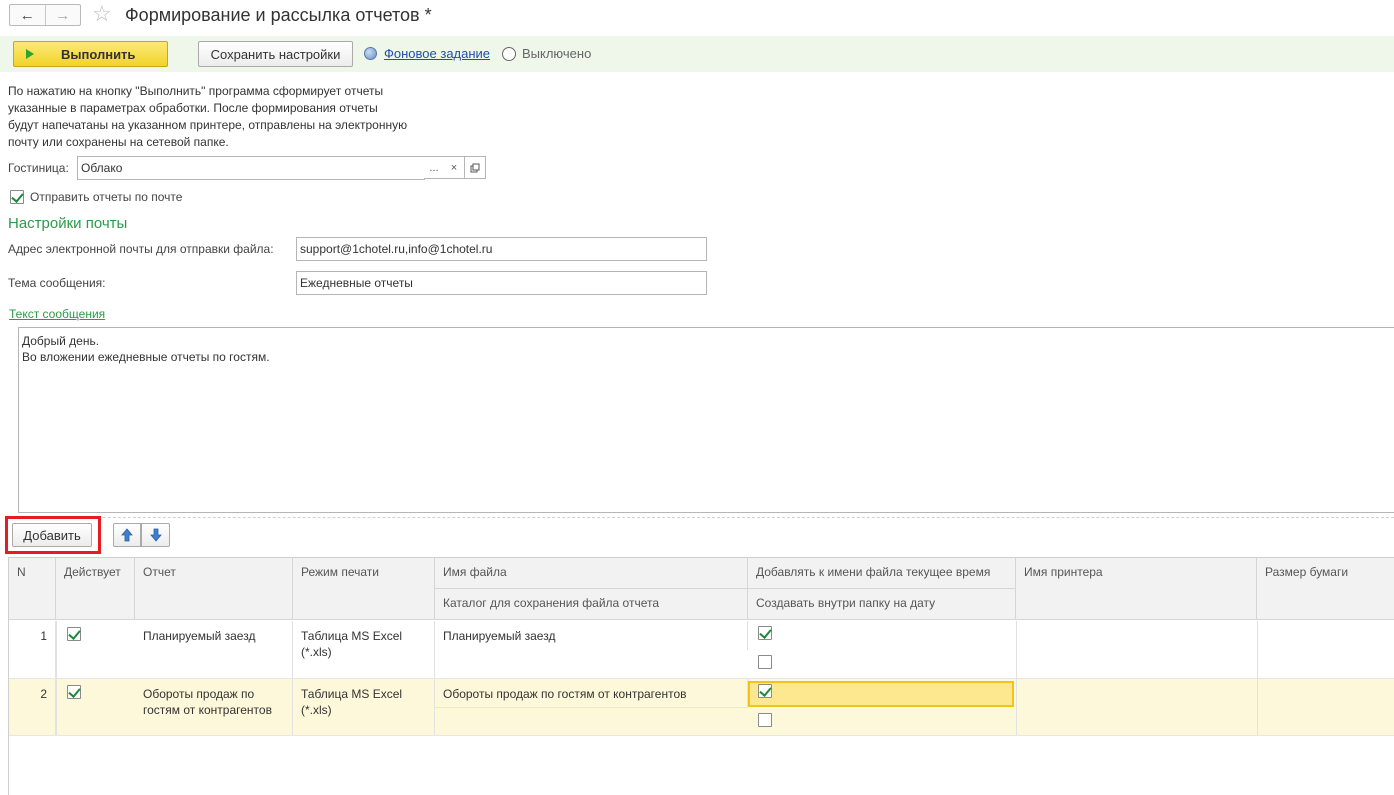 This screenshot has width=1394, height=795. What do you see at coordinates (251, 168) in the screenshot?
I see `hotel-field: Облако` at bounding box center [251, 168].